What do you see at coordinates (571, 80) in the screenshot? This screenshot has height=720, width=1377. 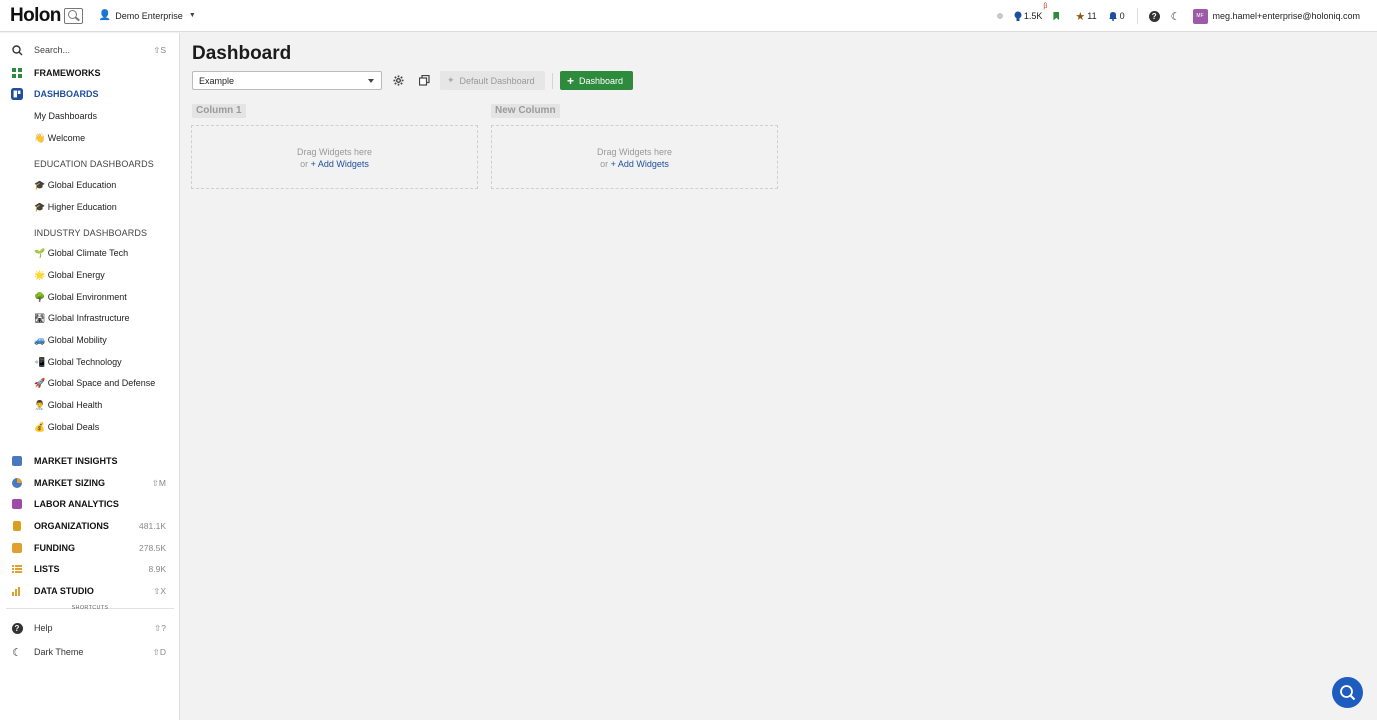 I see `plus-icon: +` at bounding box center [571, 80].